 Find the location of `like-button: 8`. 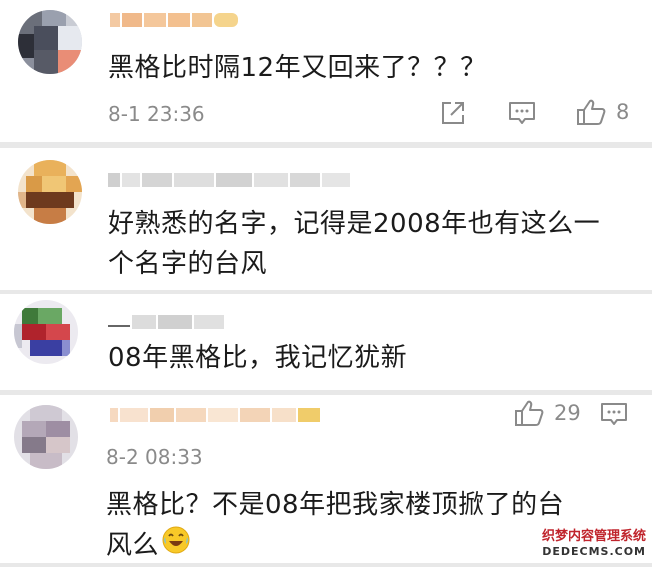

like-button: 8 is located at coordinates (602, 112).